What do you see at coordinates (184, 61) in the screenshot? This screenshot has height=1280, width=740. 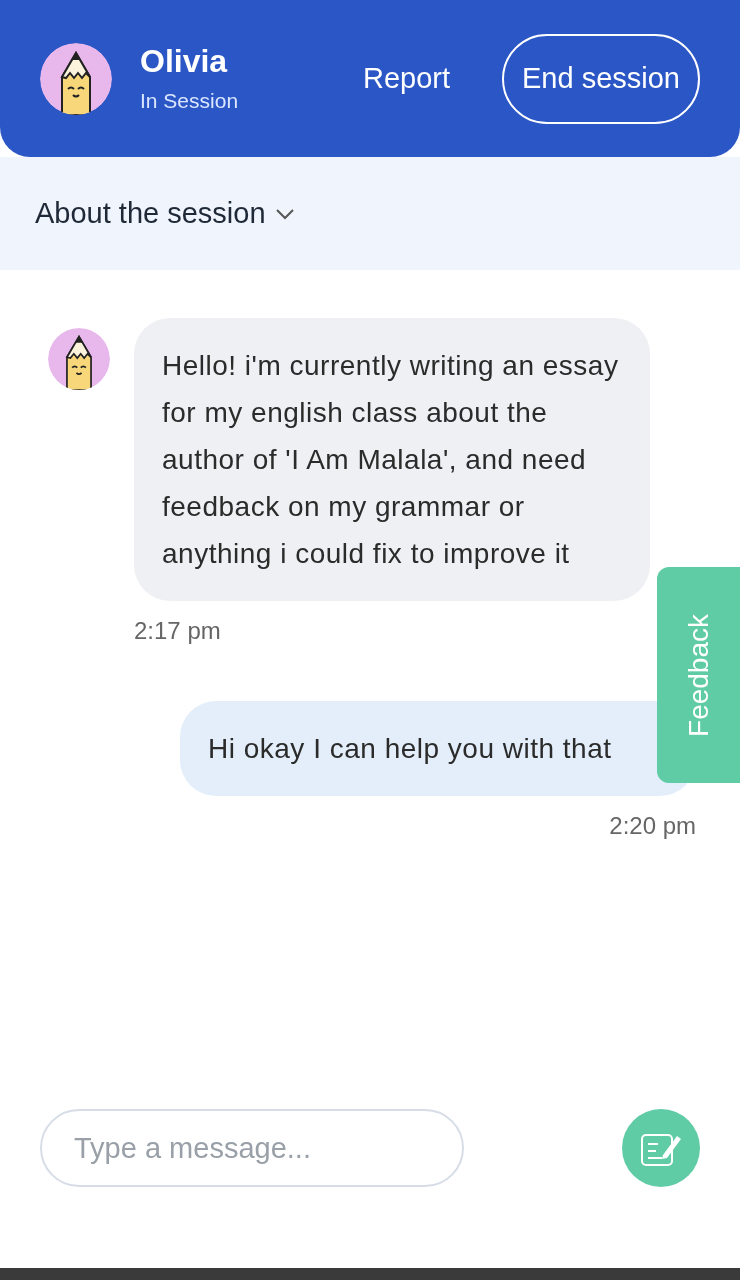 I see `tutor-name: Olivia` at bounding box center [184, 61].